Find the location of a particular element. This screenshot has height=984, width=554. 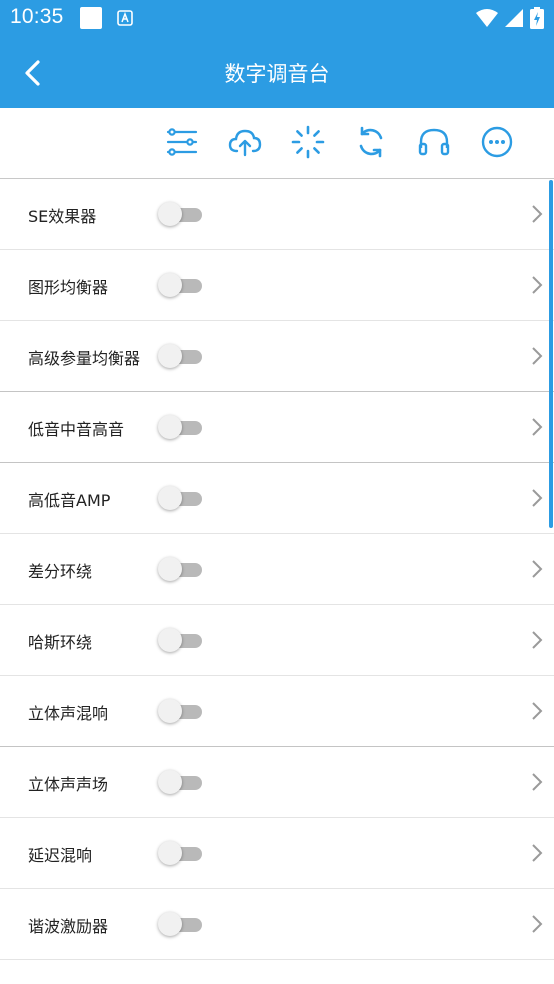

list-item-diff-surround: 差分环绕 is located at coordinates (277, 569).